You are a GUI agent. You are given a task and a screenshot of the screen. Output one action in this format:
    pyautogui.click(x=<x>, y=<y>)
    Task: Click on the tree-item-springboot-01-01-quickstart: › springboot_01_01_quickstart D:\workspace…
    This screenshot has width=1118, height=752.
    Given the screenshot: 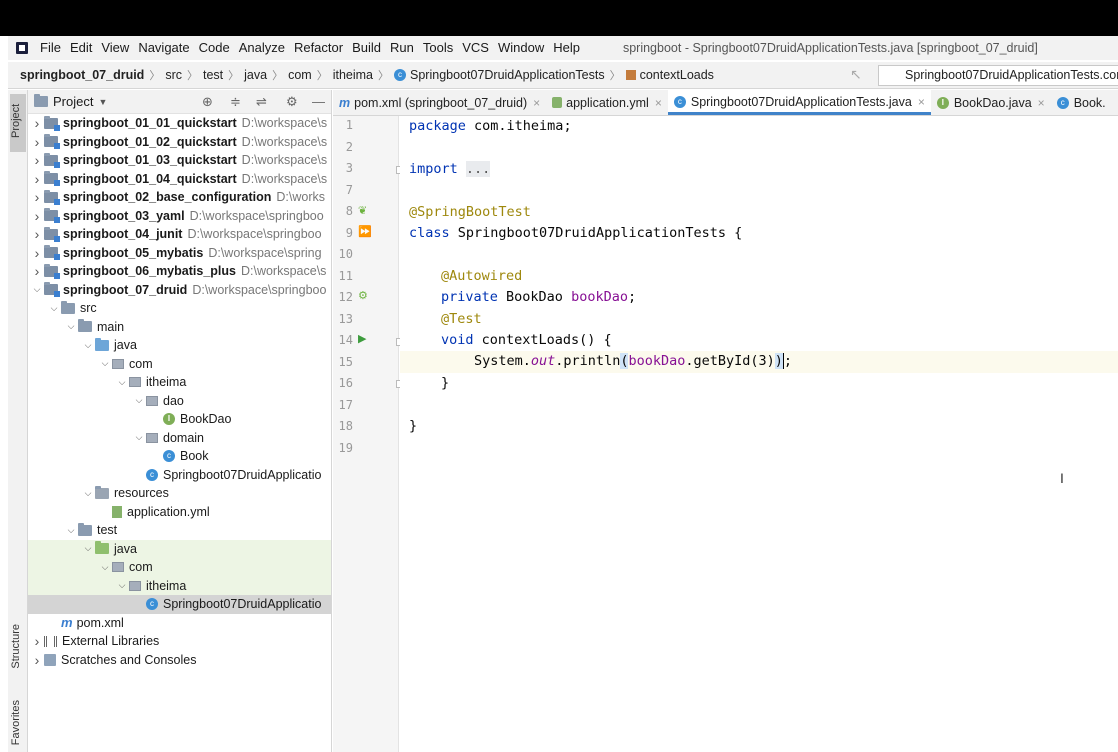 What is the action you would take?
    pyautogui.click(x=179, y=123)
    